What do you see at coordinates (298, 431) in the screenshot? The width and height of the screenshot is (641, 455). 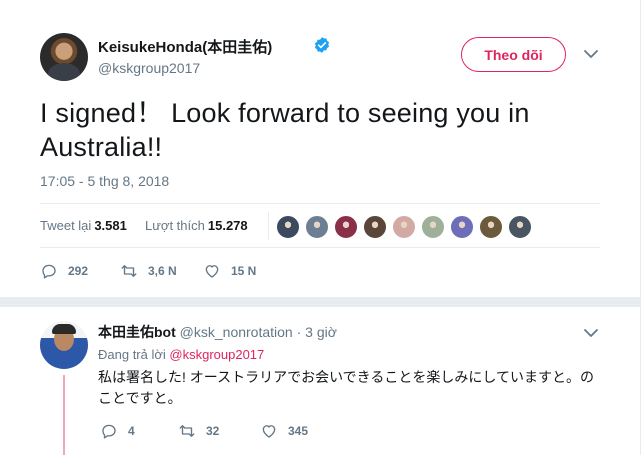 I see `like-count: 345` at bounding box center [298, 431].